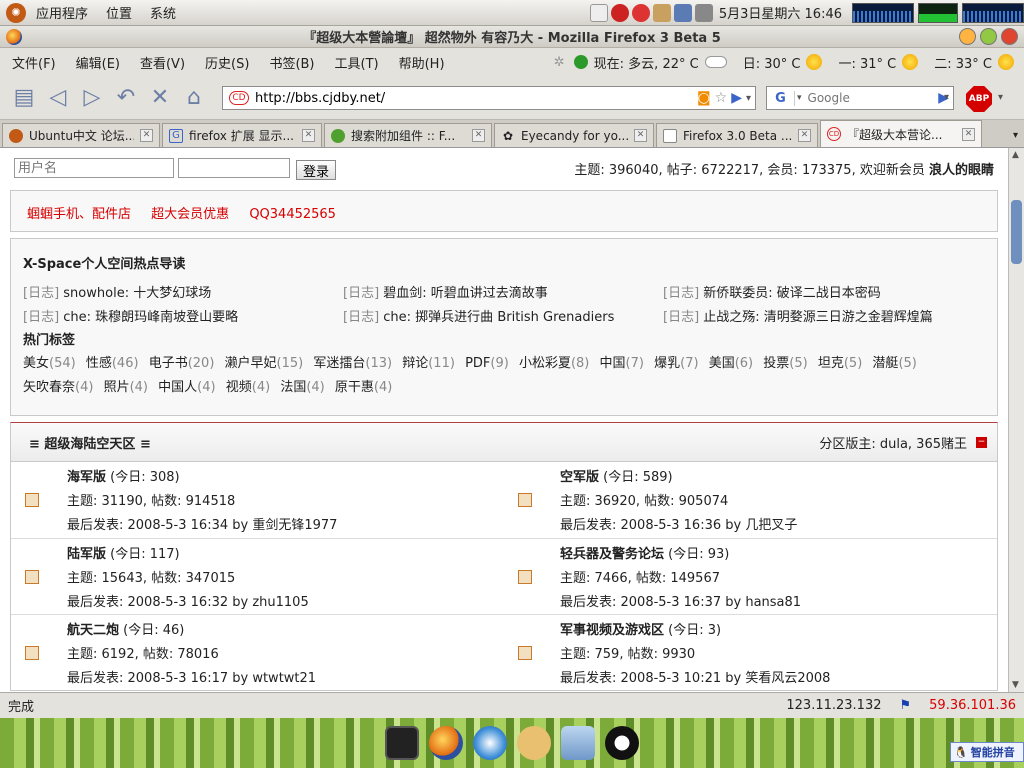 This screenshot has width=1024, height=768. Describe the element at coordinates (640, 12) in the screenshot. I see `update-icon` at that location.